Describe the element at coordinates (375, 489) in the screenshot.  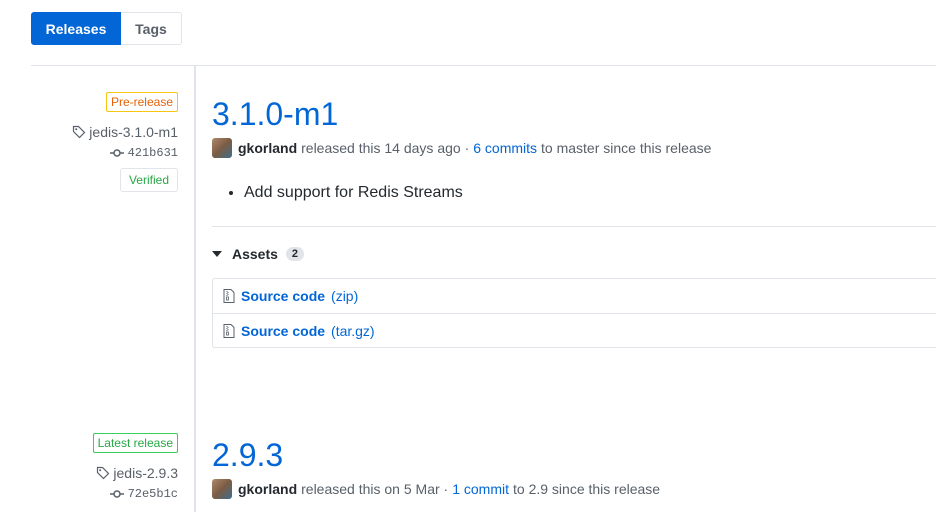
I see `released-text: released this on 5 Mar ·` at that location.